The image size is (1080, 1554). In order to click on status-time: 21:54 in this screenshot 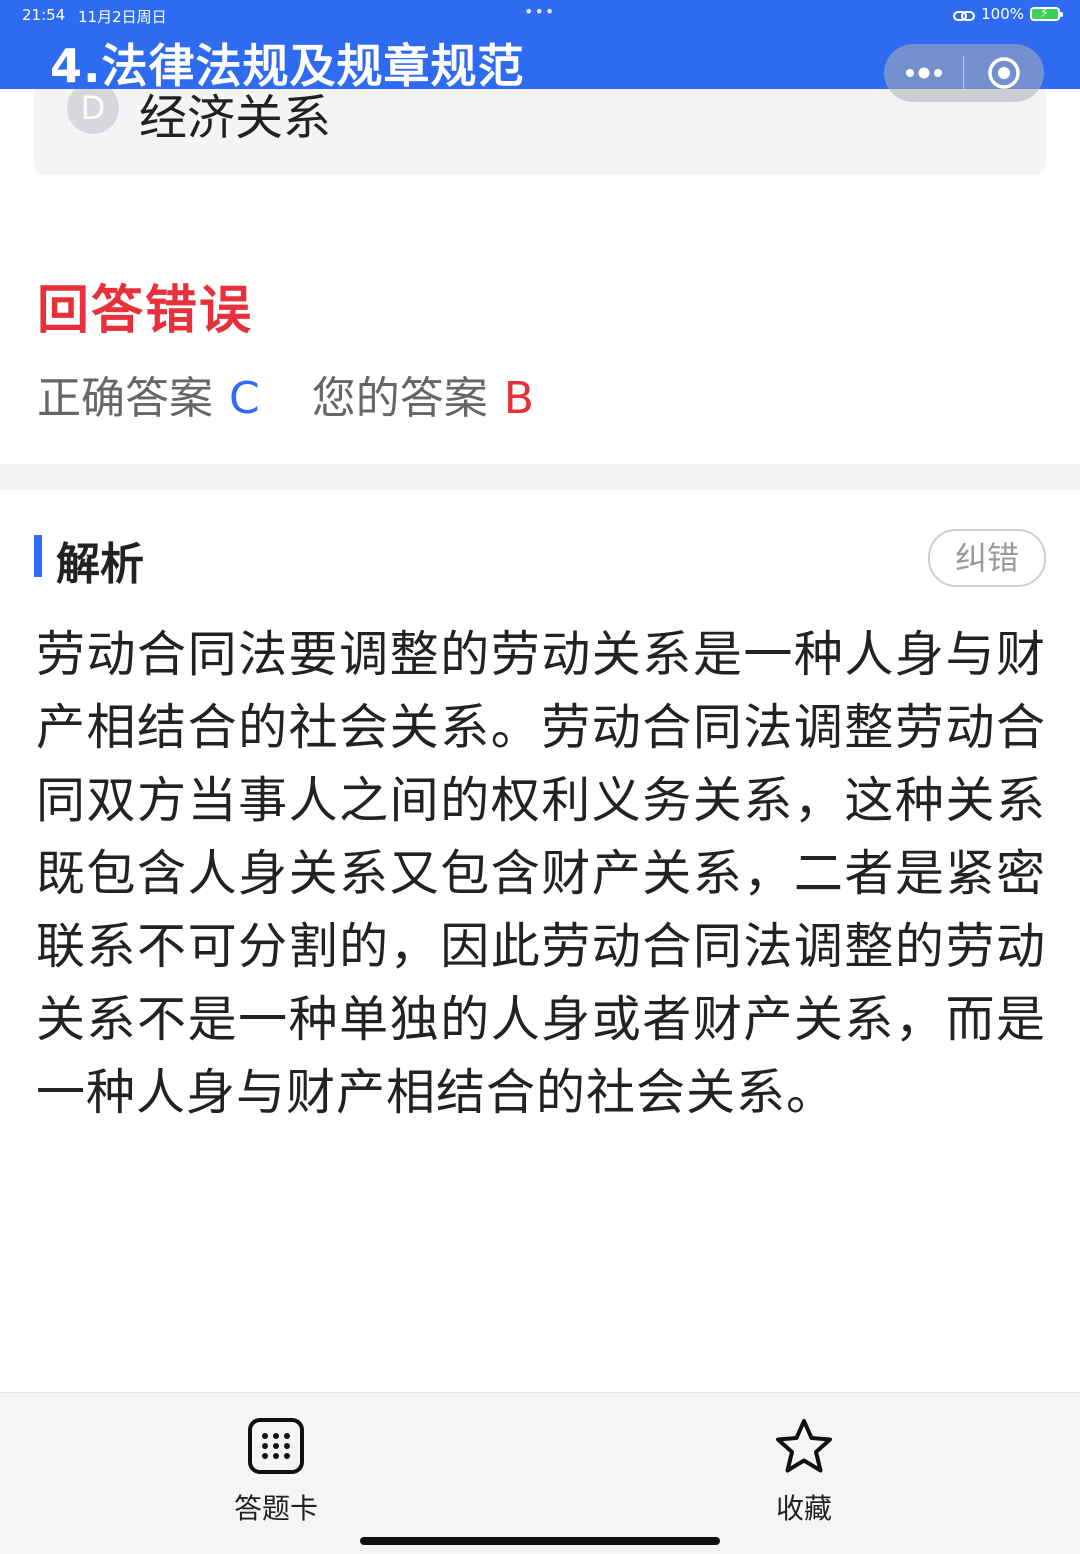, I will do `click(44, 15)`.